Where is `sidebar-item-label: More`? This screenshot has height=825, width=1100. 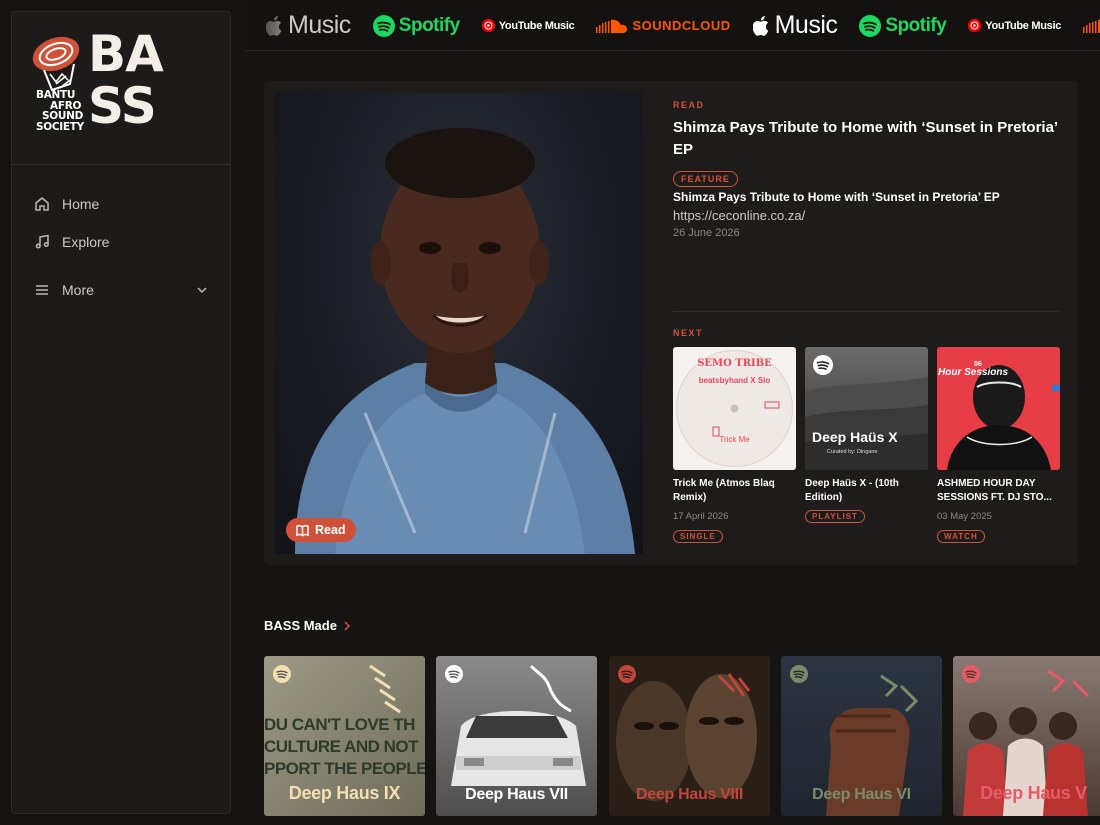
sidebar-item-label: More is located at coordinates (78, 290).